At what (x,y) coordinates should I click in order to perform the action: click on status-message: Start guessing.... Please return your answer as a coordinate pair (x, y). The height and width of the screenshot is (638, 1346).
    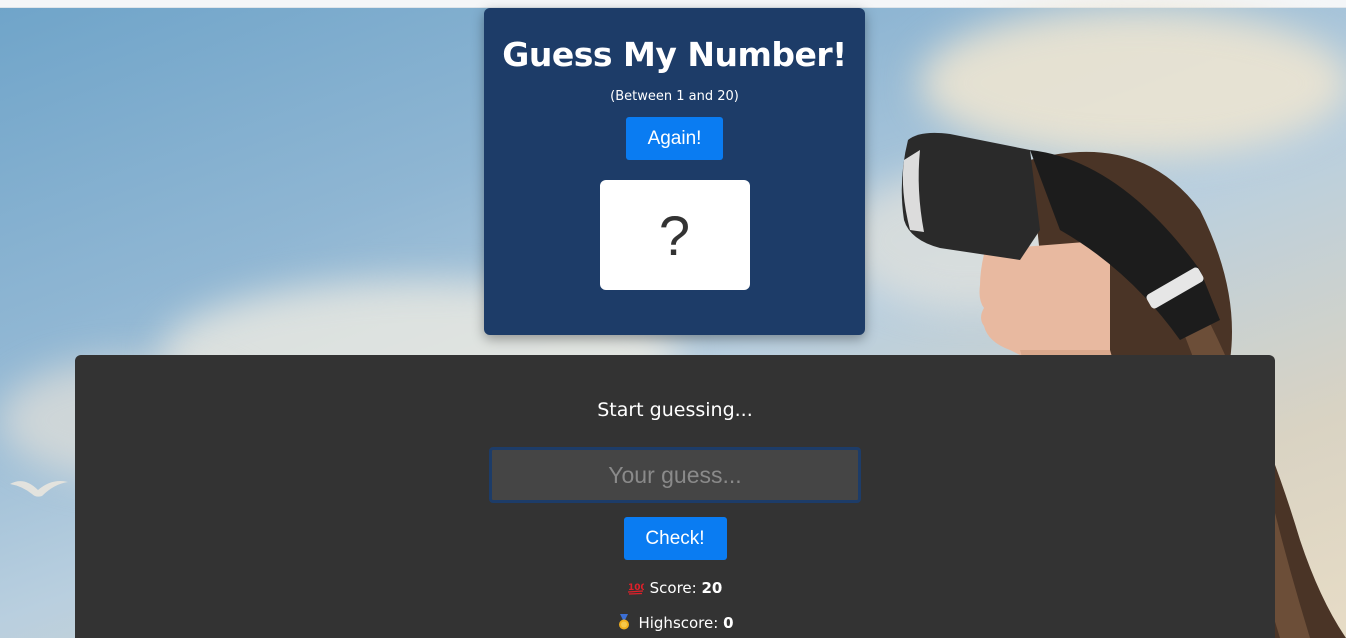
    Looking at the image, I should click on (675, 410).